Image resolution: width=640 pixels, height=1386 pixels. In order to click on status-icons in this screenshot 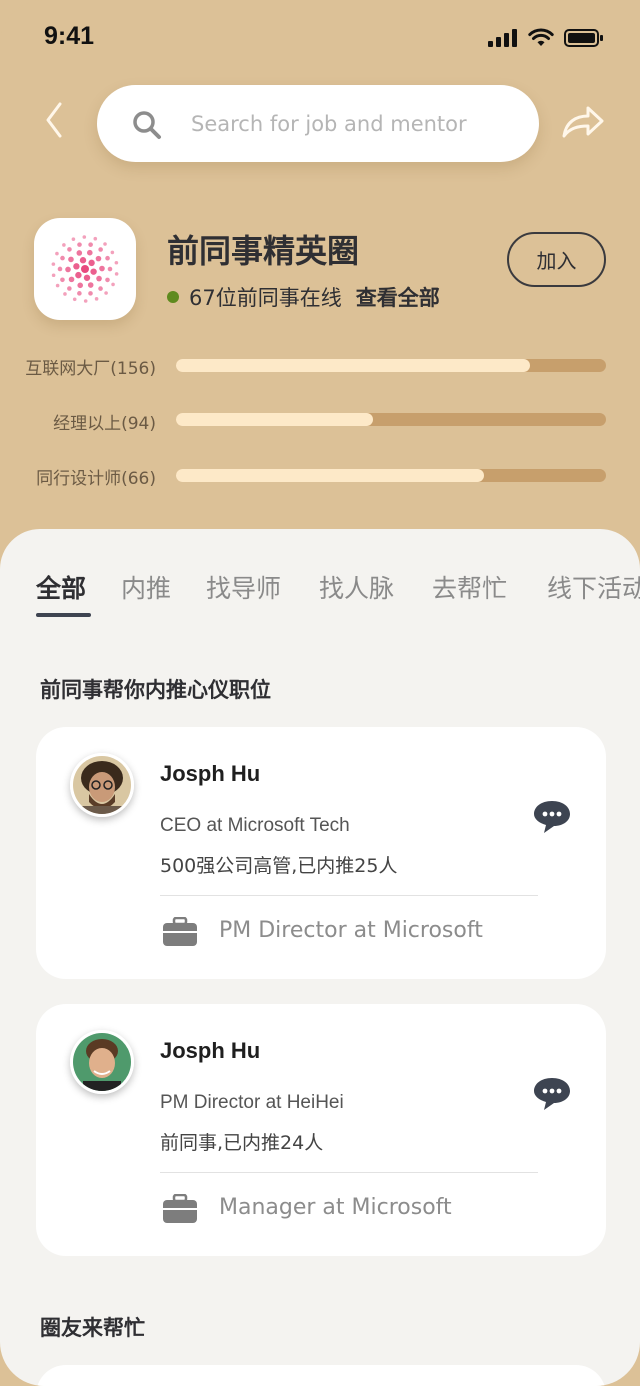, I will do `click(546, 38)`.